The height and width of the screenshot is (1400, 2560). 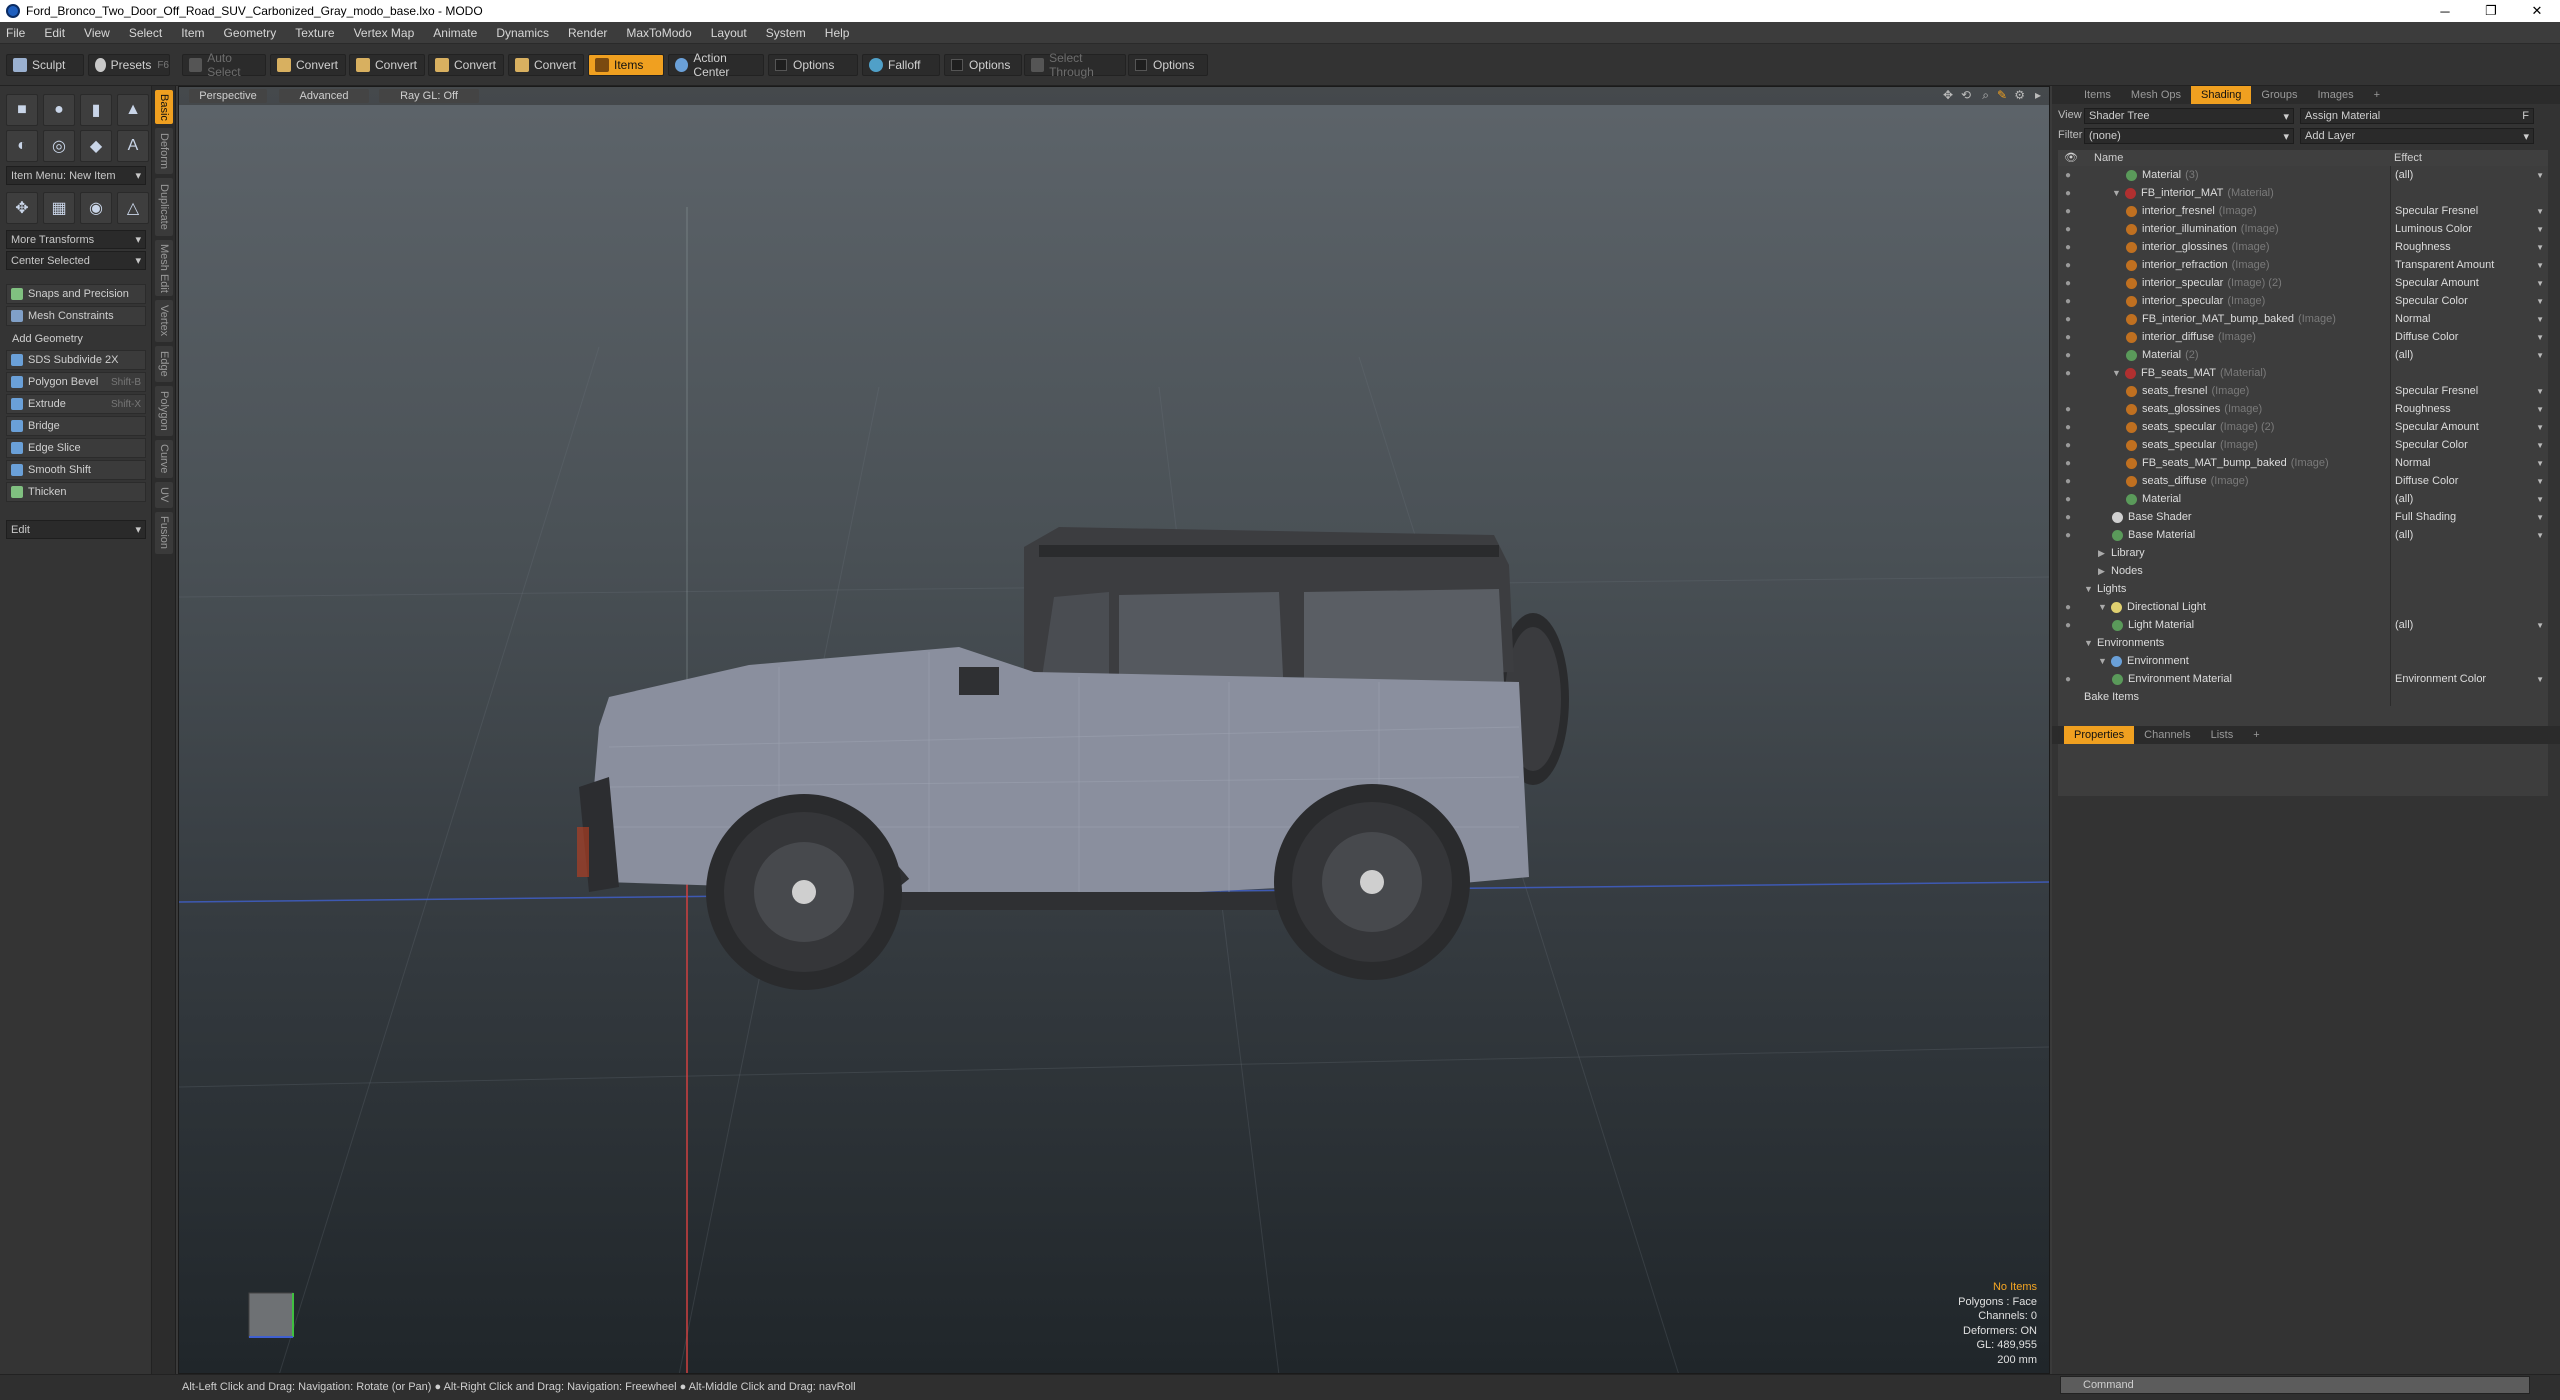 I want to click on shader-tree-row: seats_fresnel (Image) Specular Fresnel ▼, so click(x=2303, y=391).